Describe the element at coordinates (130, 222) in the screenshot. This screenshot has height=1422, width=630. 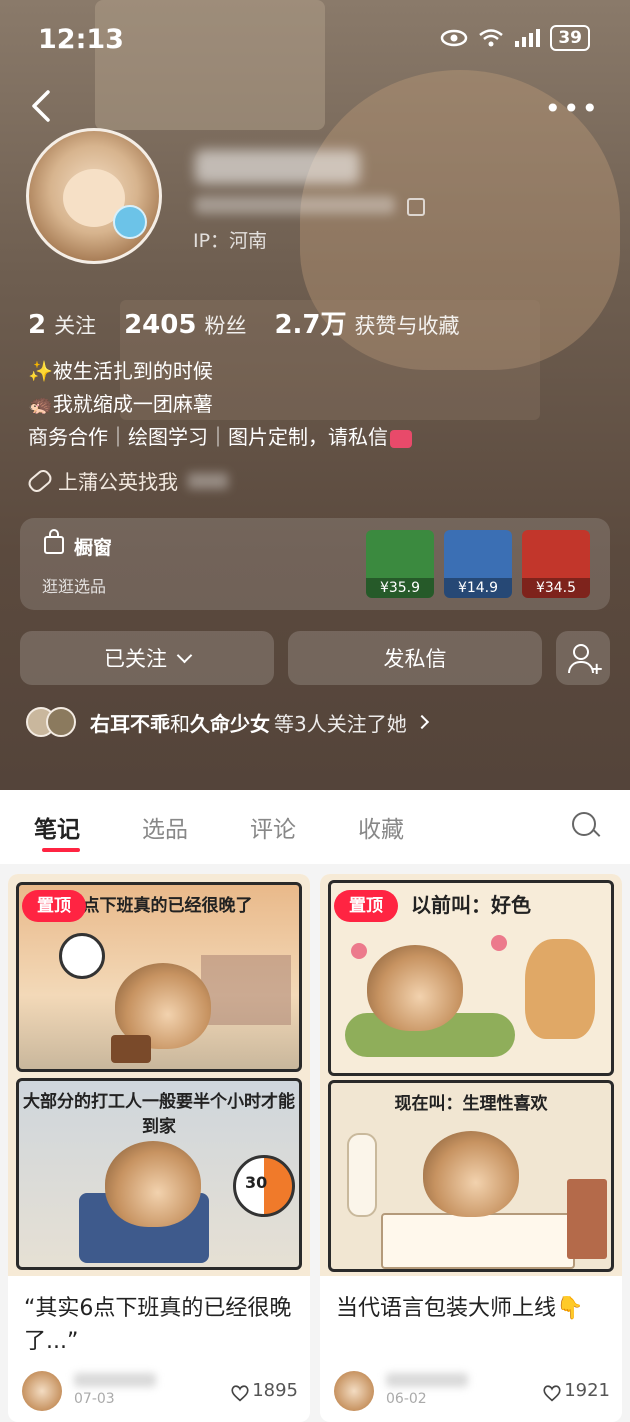
I see `avatar-fishbowl` at that location.